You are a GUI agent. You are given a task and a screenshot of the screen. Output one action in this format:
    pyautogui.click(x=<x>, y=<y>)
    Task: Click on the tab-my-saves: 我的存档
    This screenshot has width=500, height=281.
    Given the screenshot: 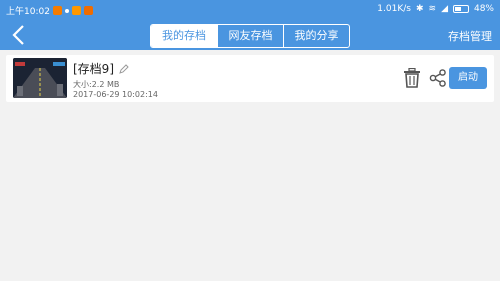 What is the action you would take?
    pyautogui.click(x=184, y=36)
    